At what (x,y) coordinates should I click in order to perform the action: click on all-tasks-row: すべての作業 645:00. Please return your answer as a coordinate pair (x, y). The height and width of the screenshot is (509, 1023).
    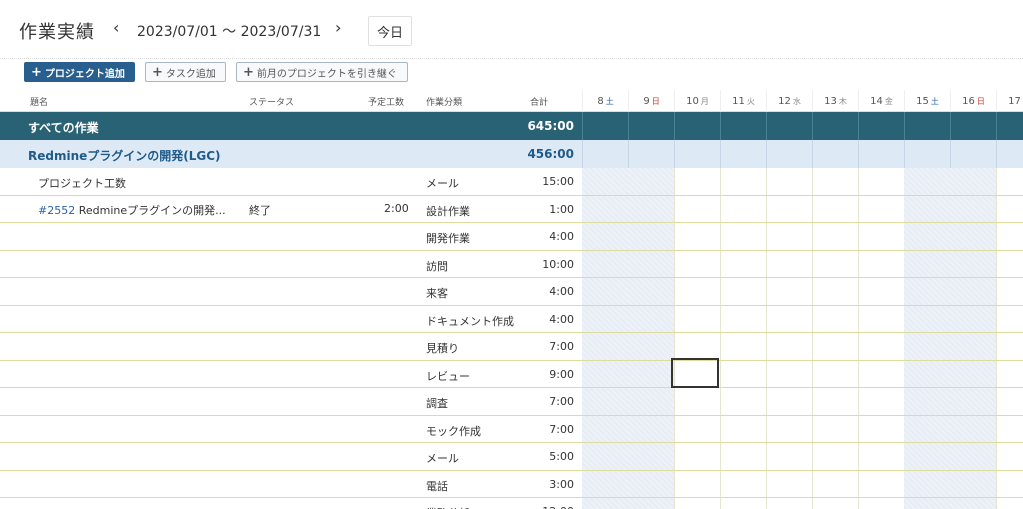
    Looking at the image, I should click on (511, 126).